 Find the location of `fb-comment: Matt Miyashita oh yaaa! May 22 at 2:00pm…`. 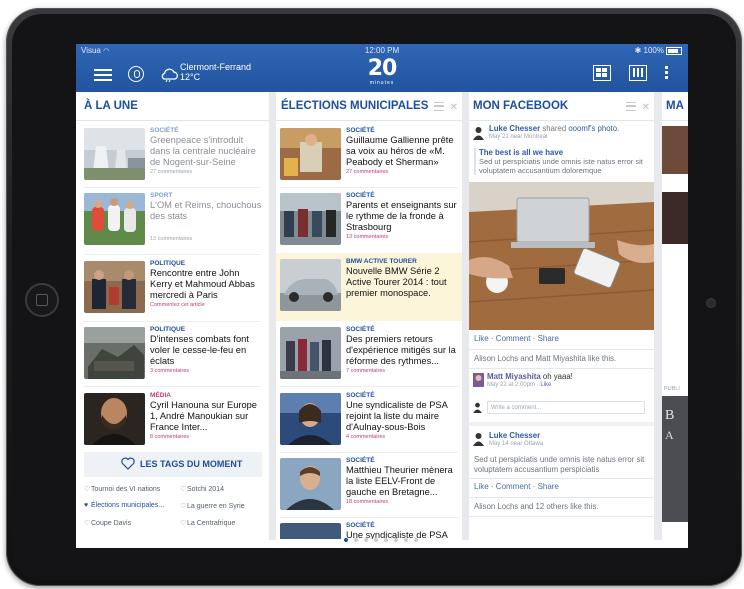

fb-comment: Matt Miyashita oh yaaa! May 22 at 2:00pm… is located at coordinates (530, 380).